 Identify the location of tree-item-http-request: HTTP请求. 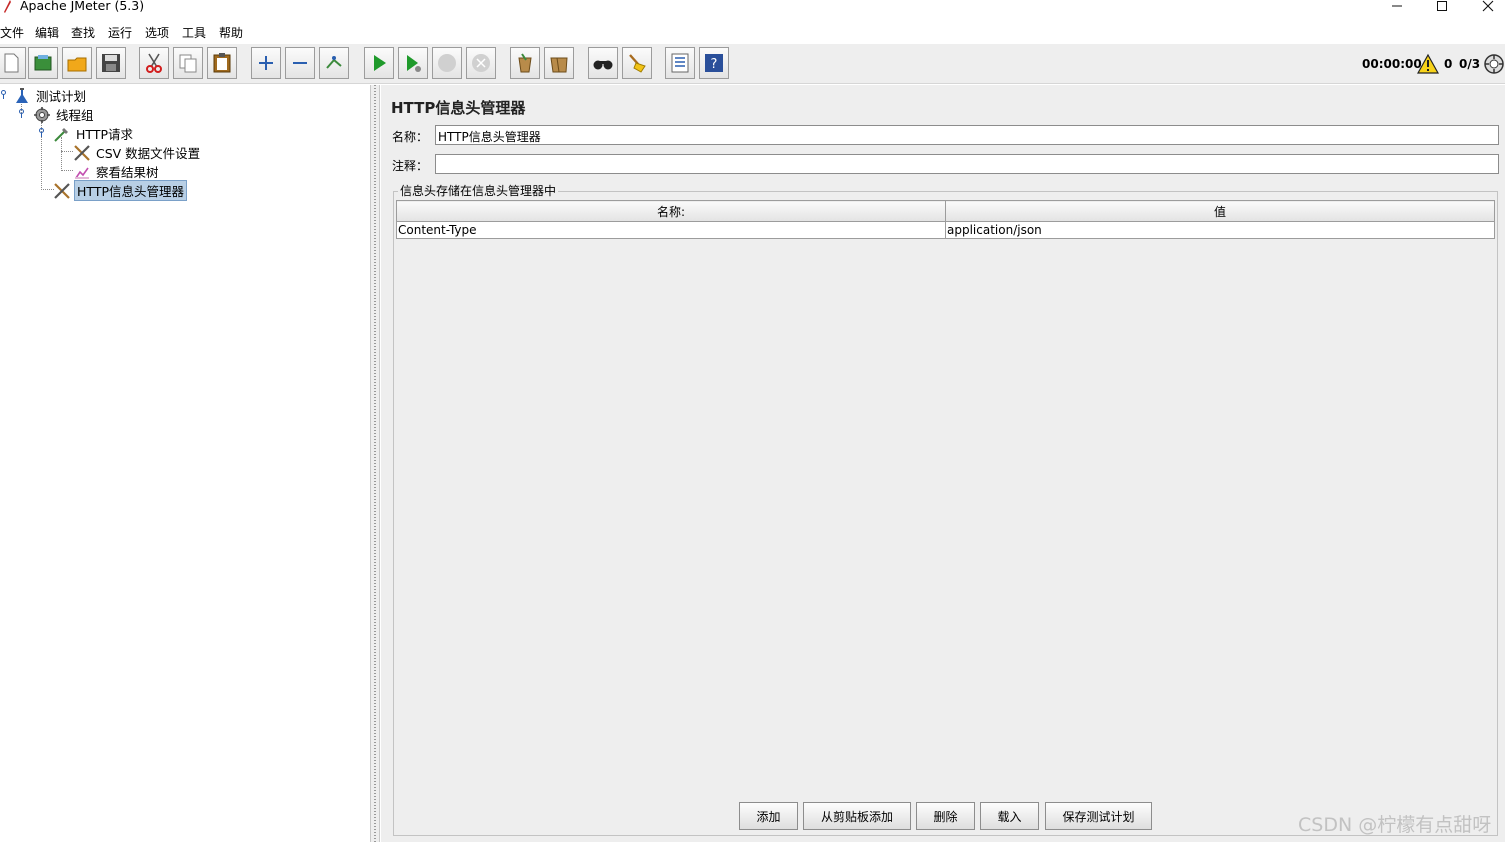
(94, 133).